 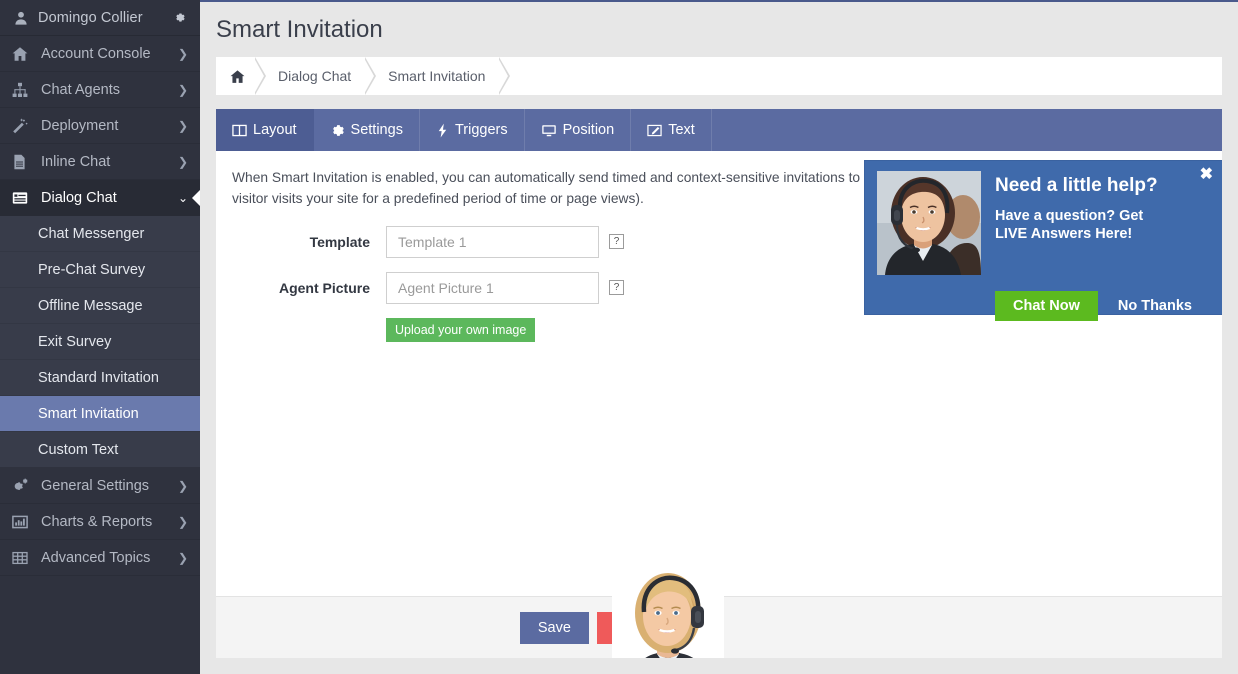 I want to click on edit-icon, so click(x=654, y=130).